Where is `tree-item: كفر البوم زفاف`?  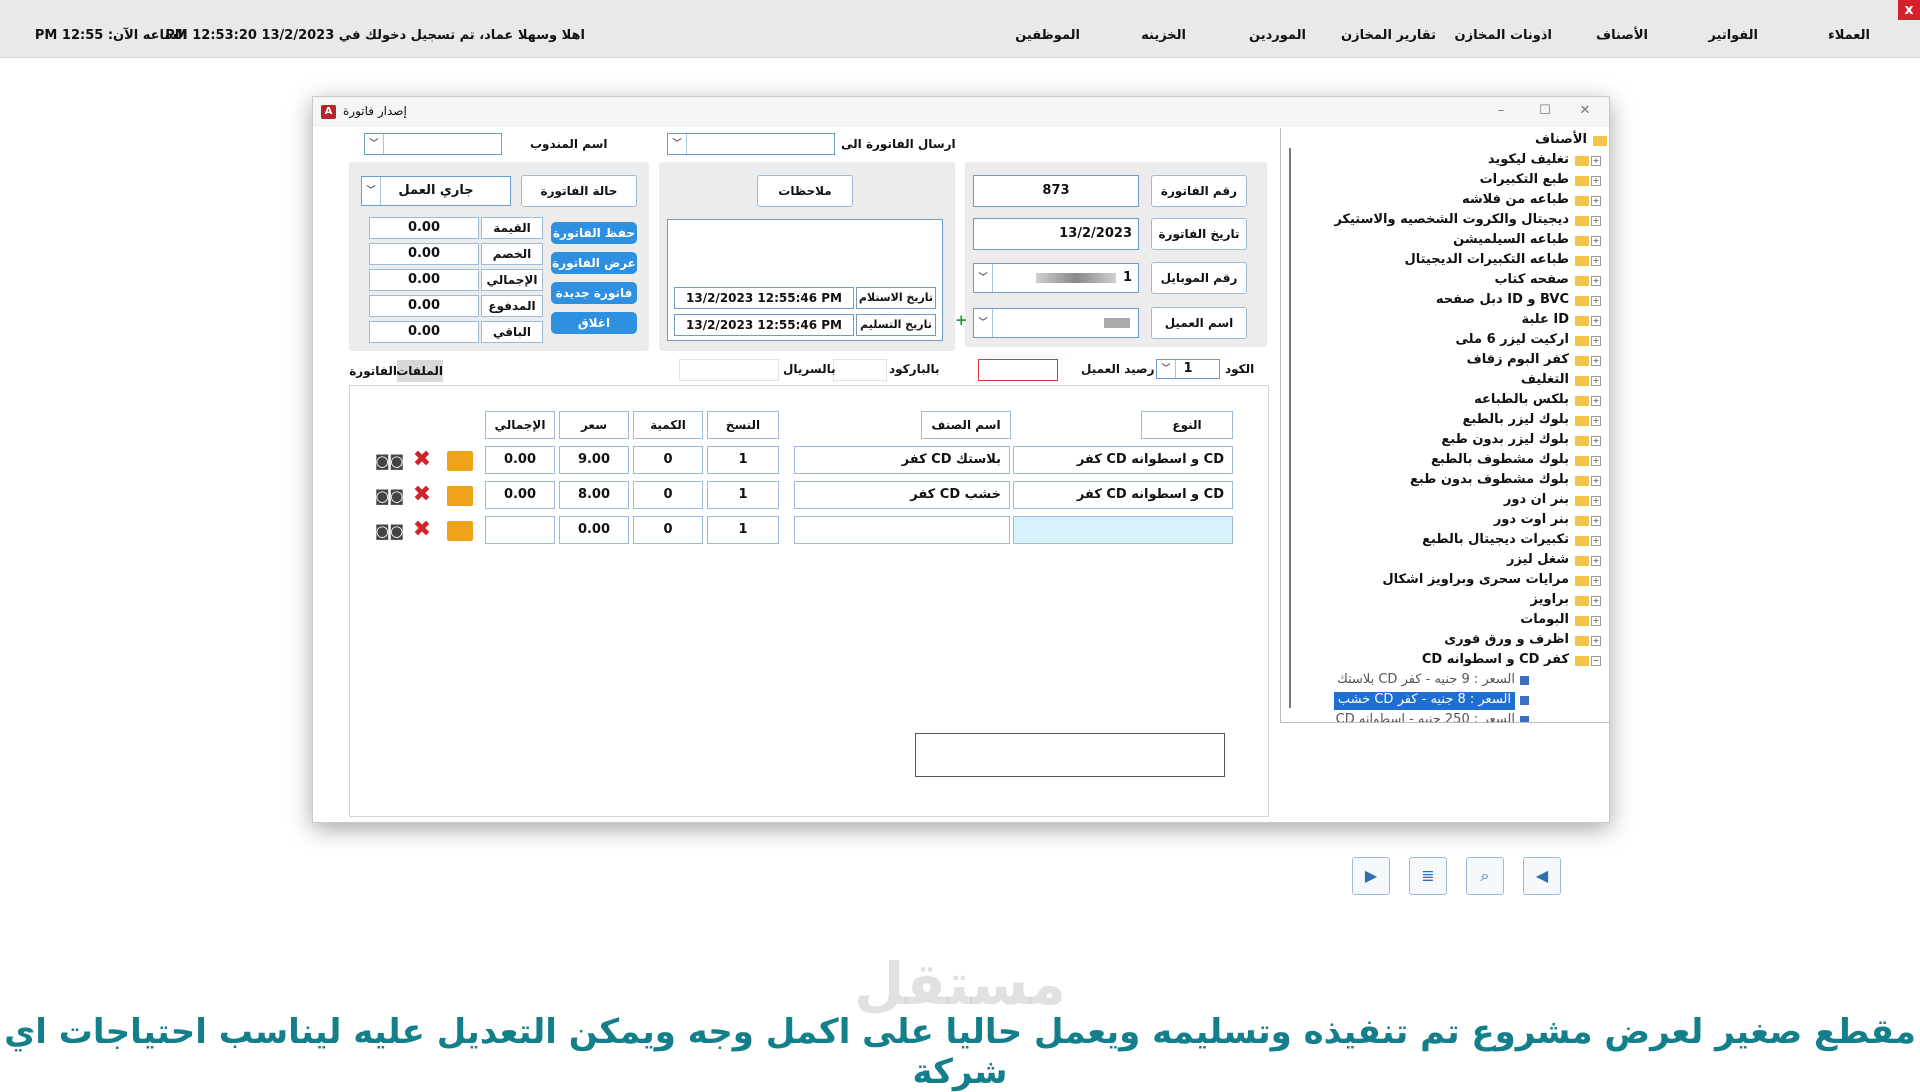
tree-item: كفر البوم زفاف is located at coordinates (1518, 361).